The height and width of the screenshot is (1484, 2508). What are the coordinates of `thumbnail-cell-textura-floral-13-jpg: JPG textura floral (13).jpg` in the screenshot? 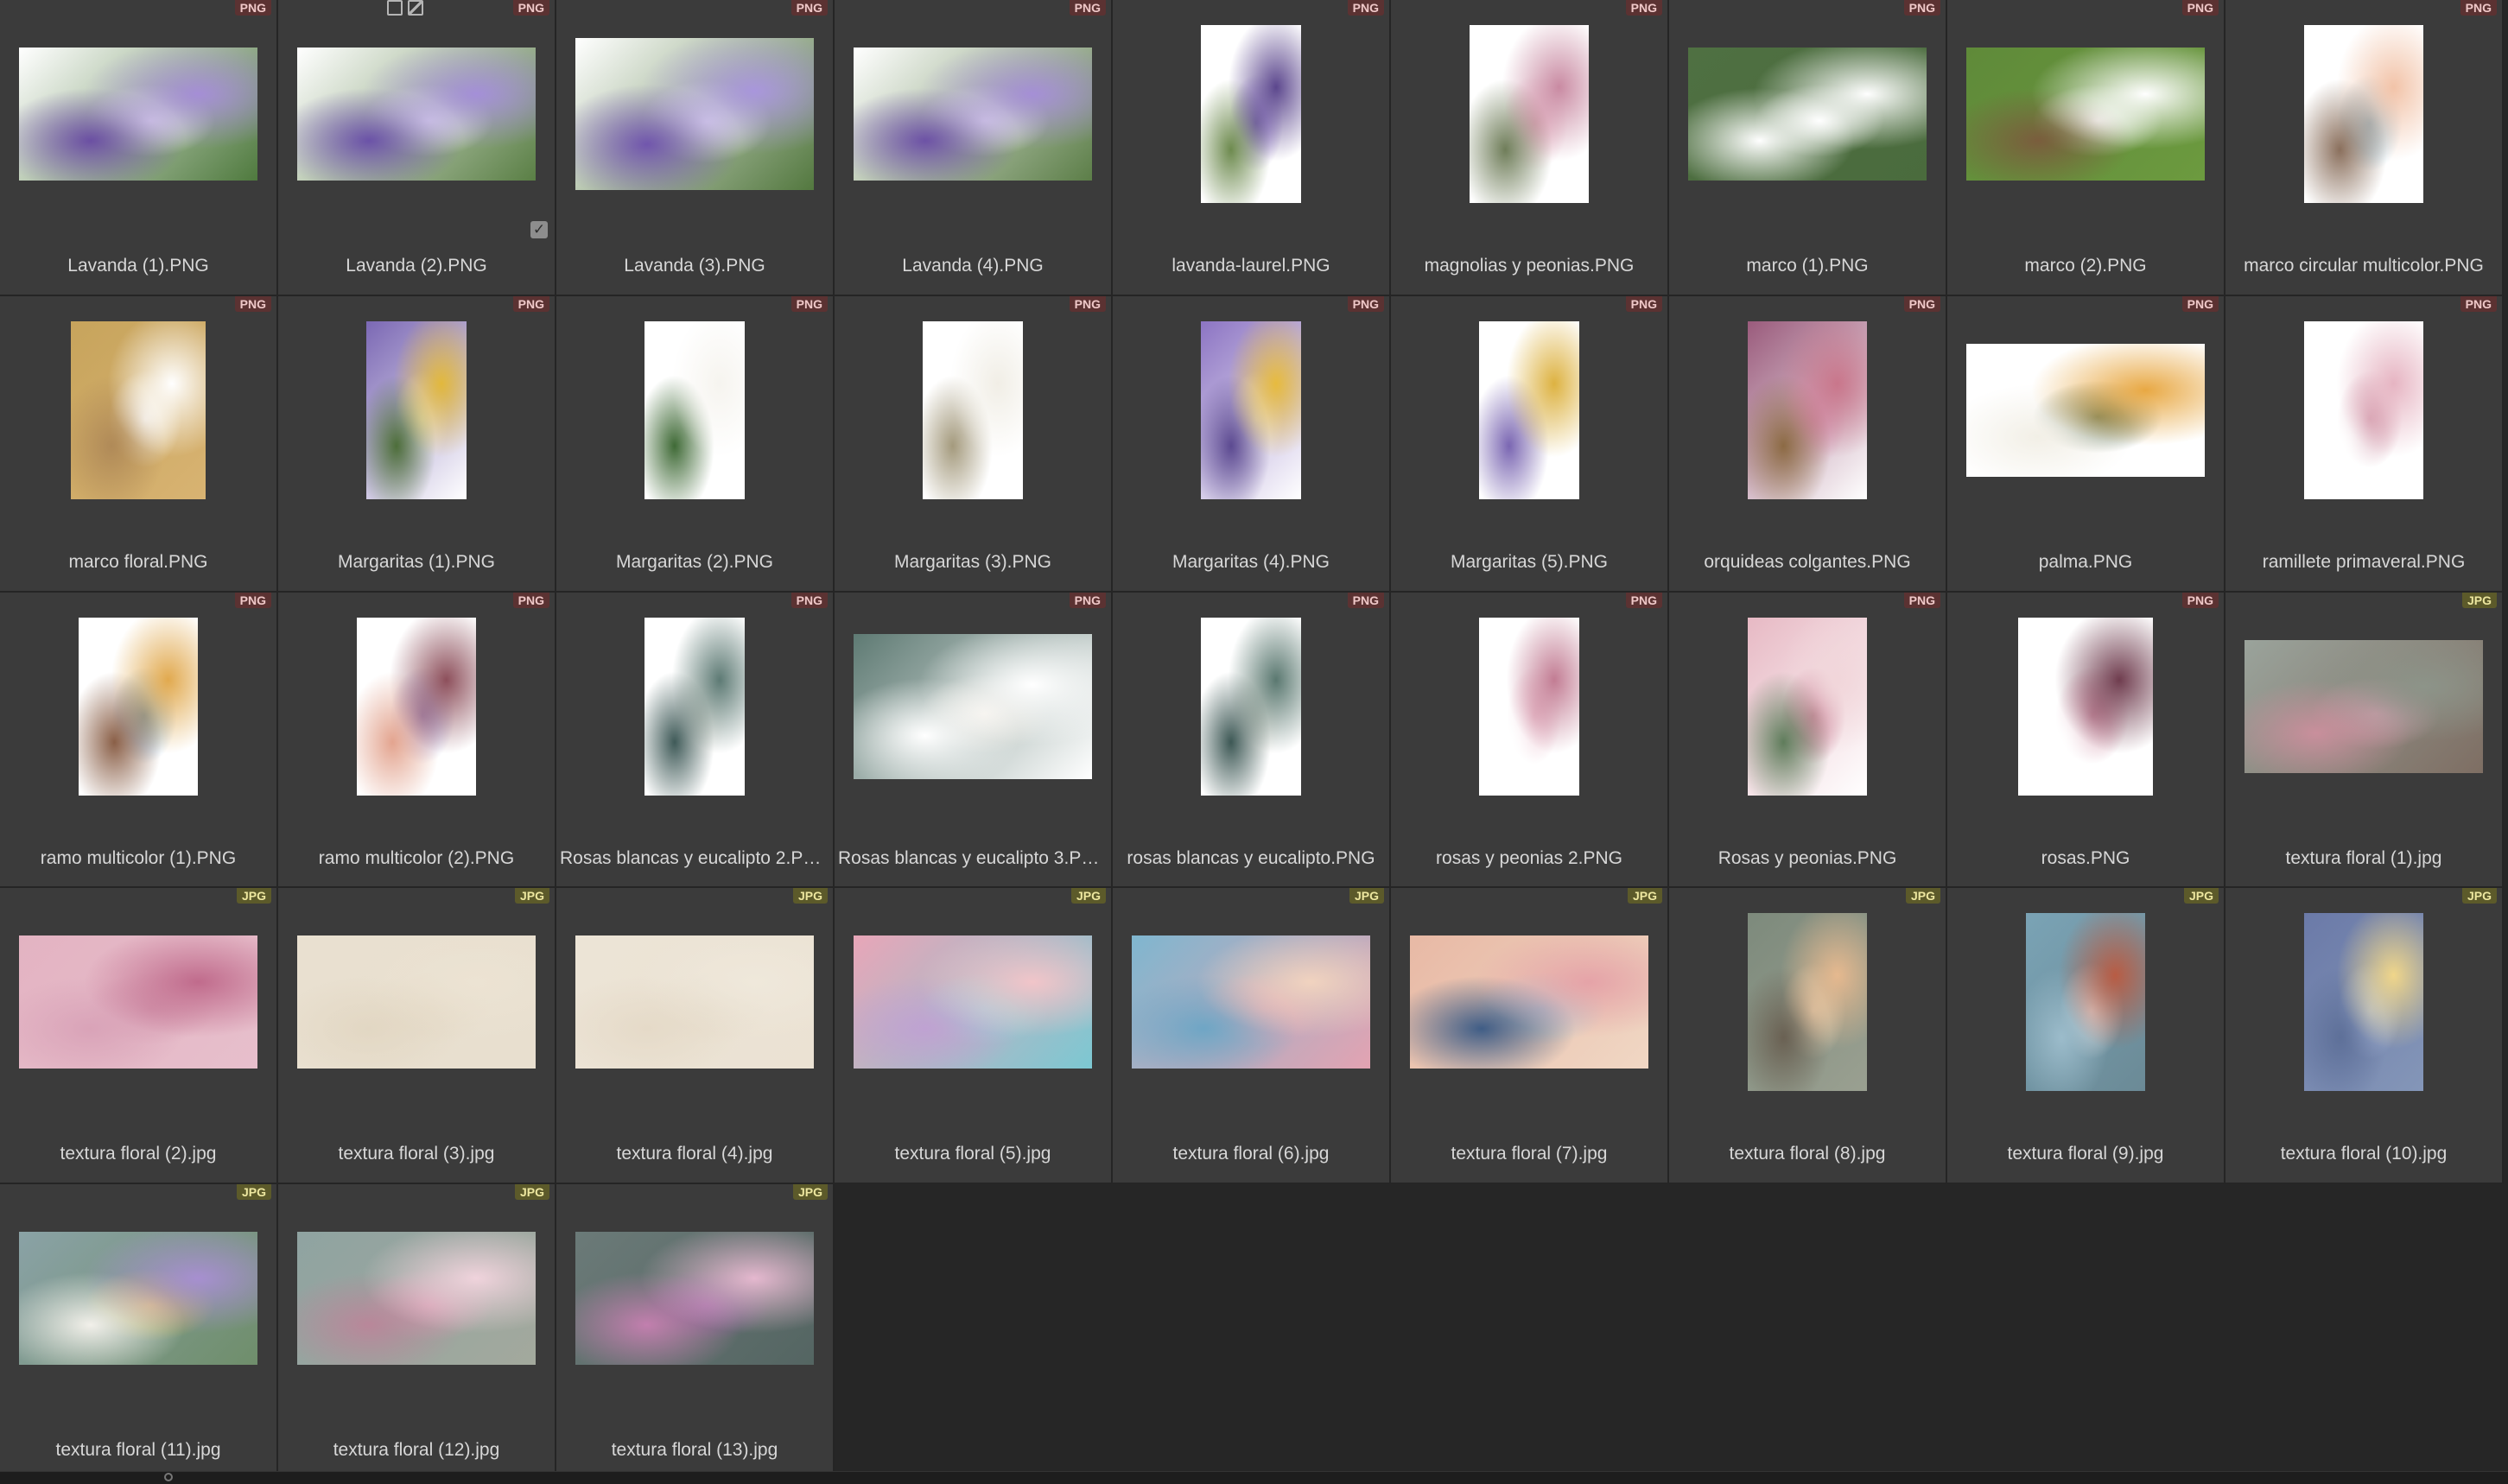 It's located at (695, 1332).